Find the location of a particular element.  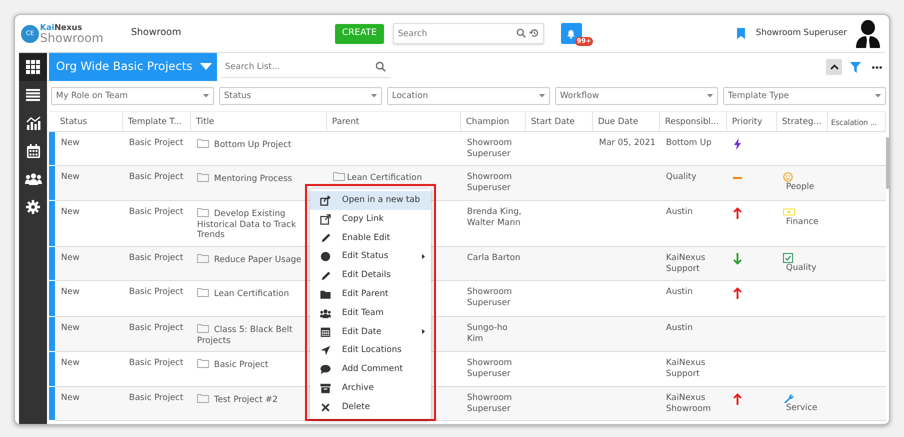

external-link-icon is located at coordinates (325, 219).